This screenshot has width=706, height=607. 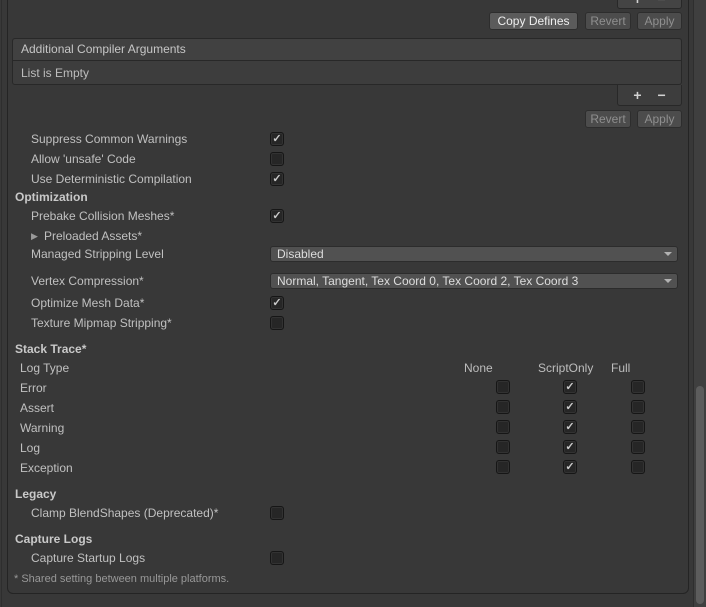 What do you see at coordinates (88, 303) in the screenshot?
I see `setting-label-optimize-mesh-data: Optimize Mesh Data*` at bounding box center [88, 303].